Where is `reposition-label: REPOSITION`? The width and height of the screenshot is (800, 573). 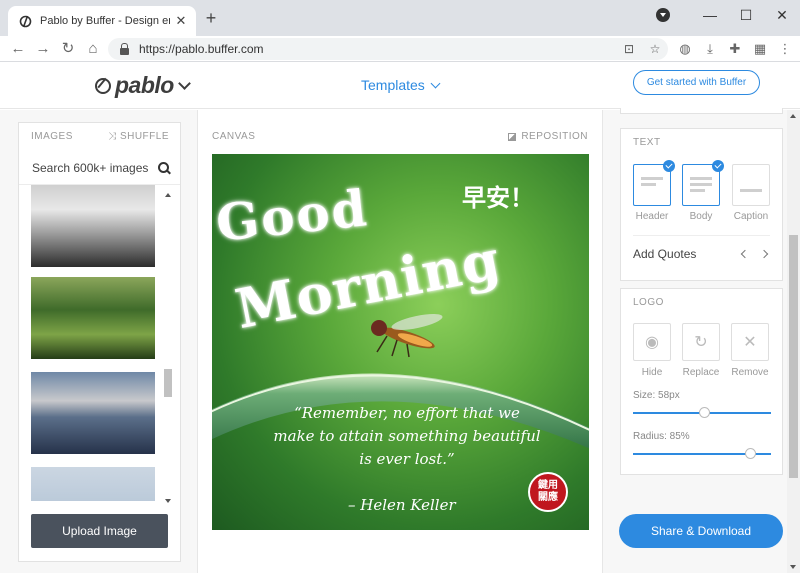
reposition-label: REPOSITION is located at coordinates (554, 136).